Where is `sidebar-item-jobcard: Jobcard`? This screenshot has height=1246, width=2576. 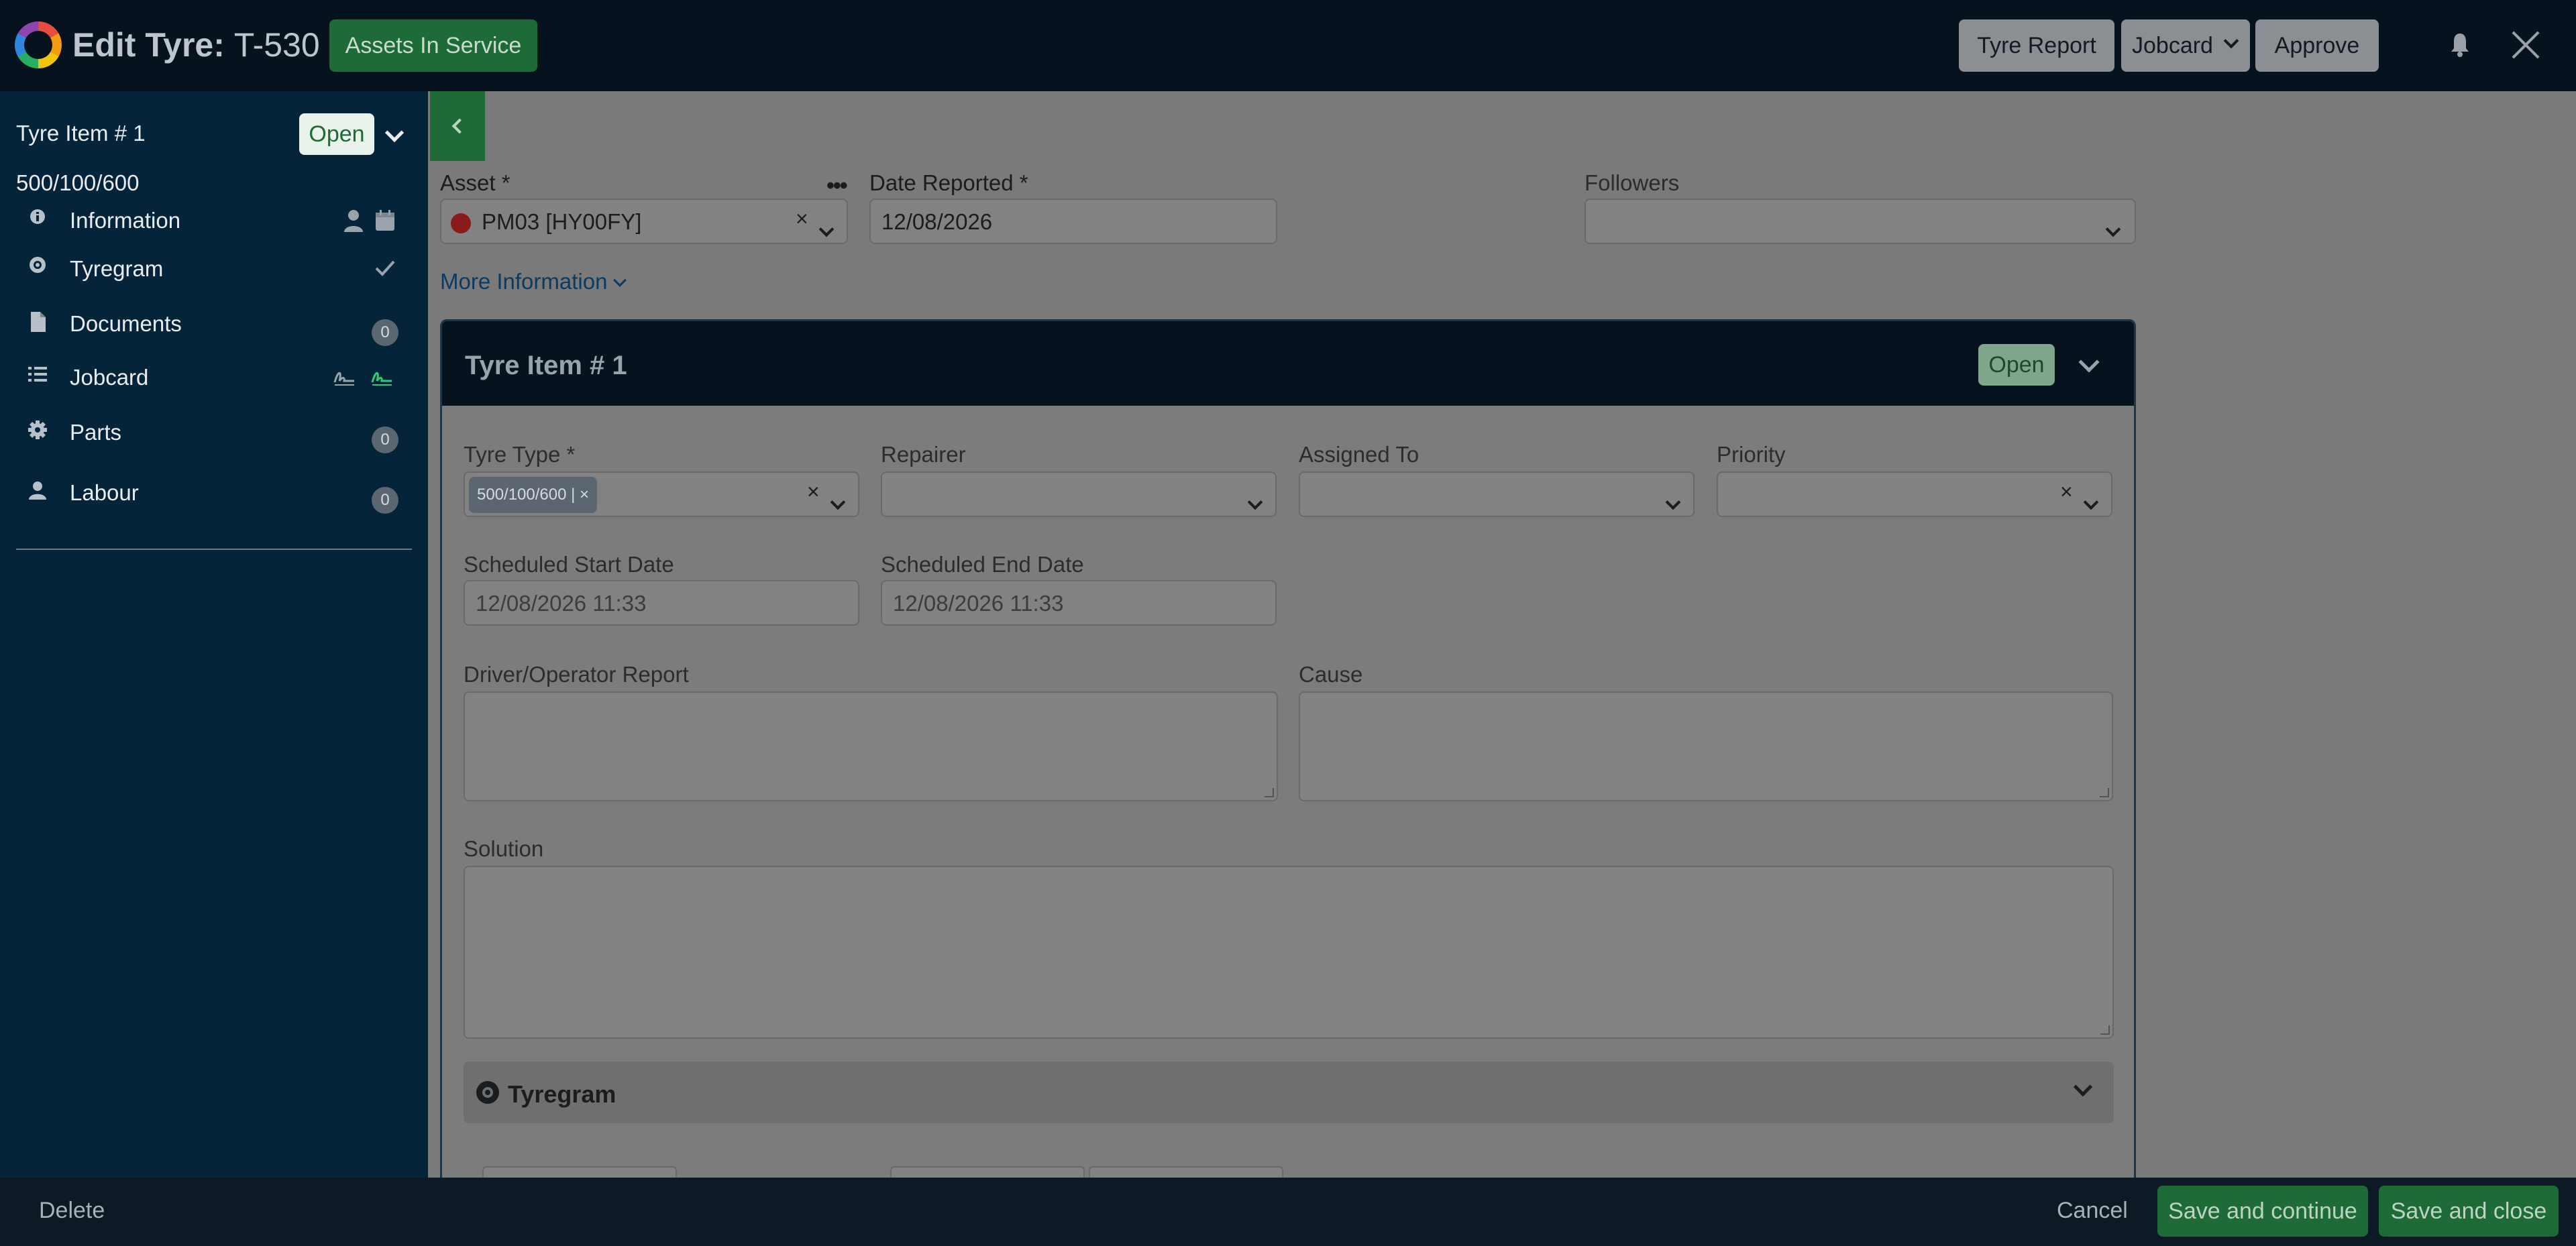 sidebar-item-jobcard: Jobcard is located at coordinates (214, 378).